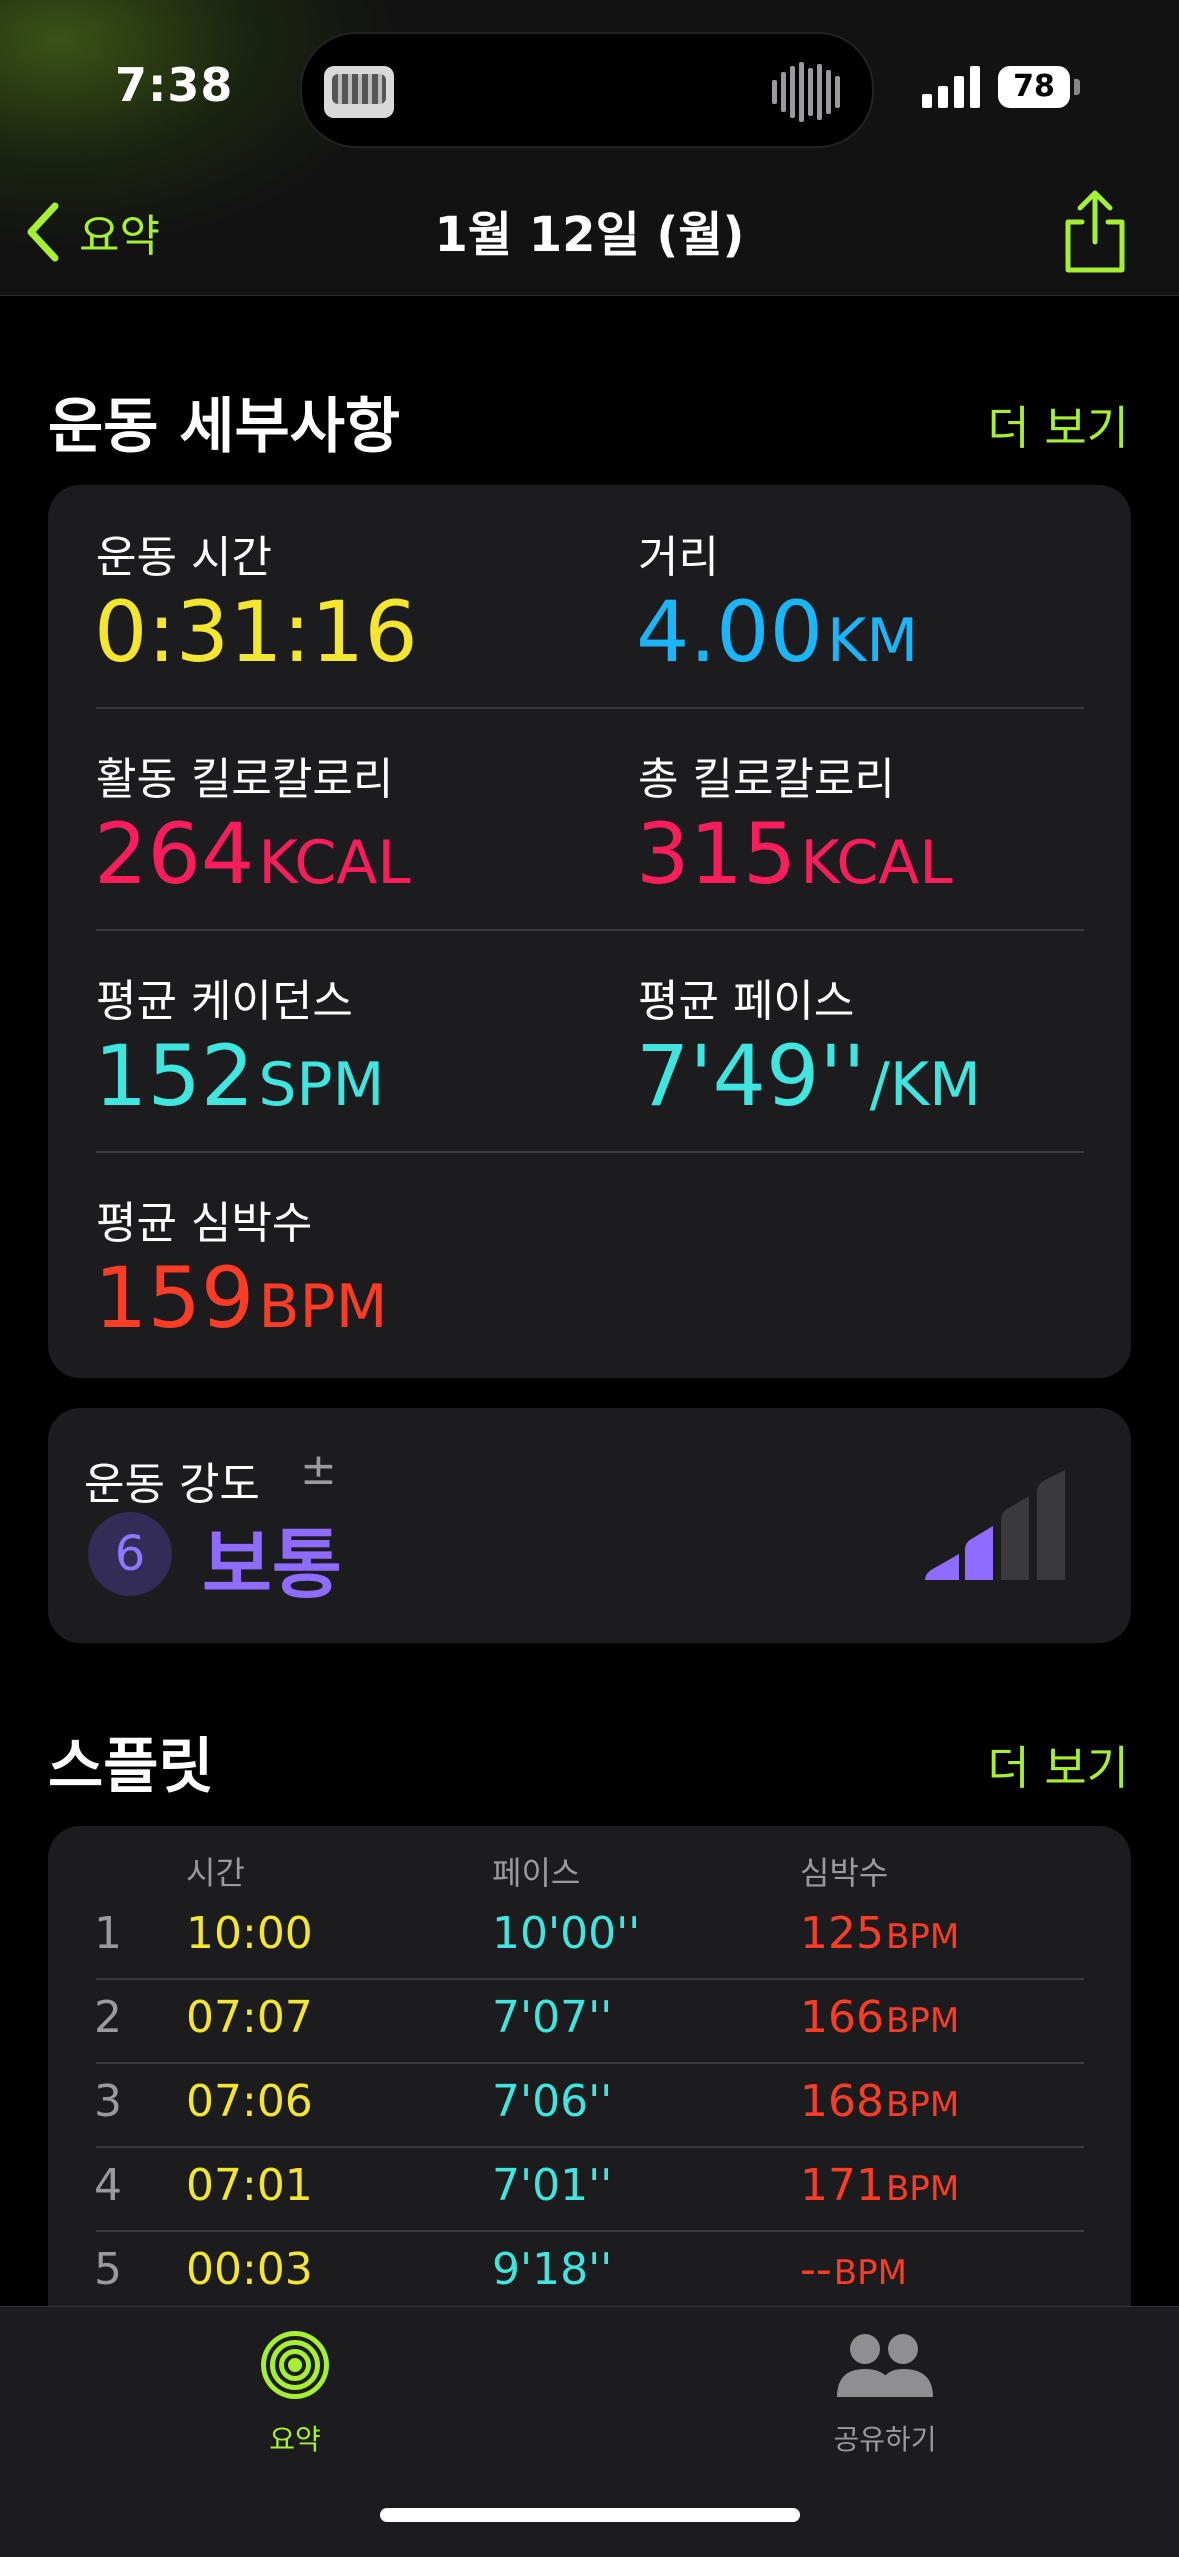  I want to click on split-time: 07:07, so click(249, 2017).